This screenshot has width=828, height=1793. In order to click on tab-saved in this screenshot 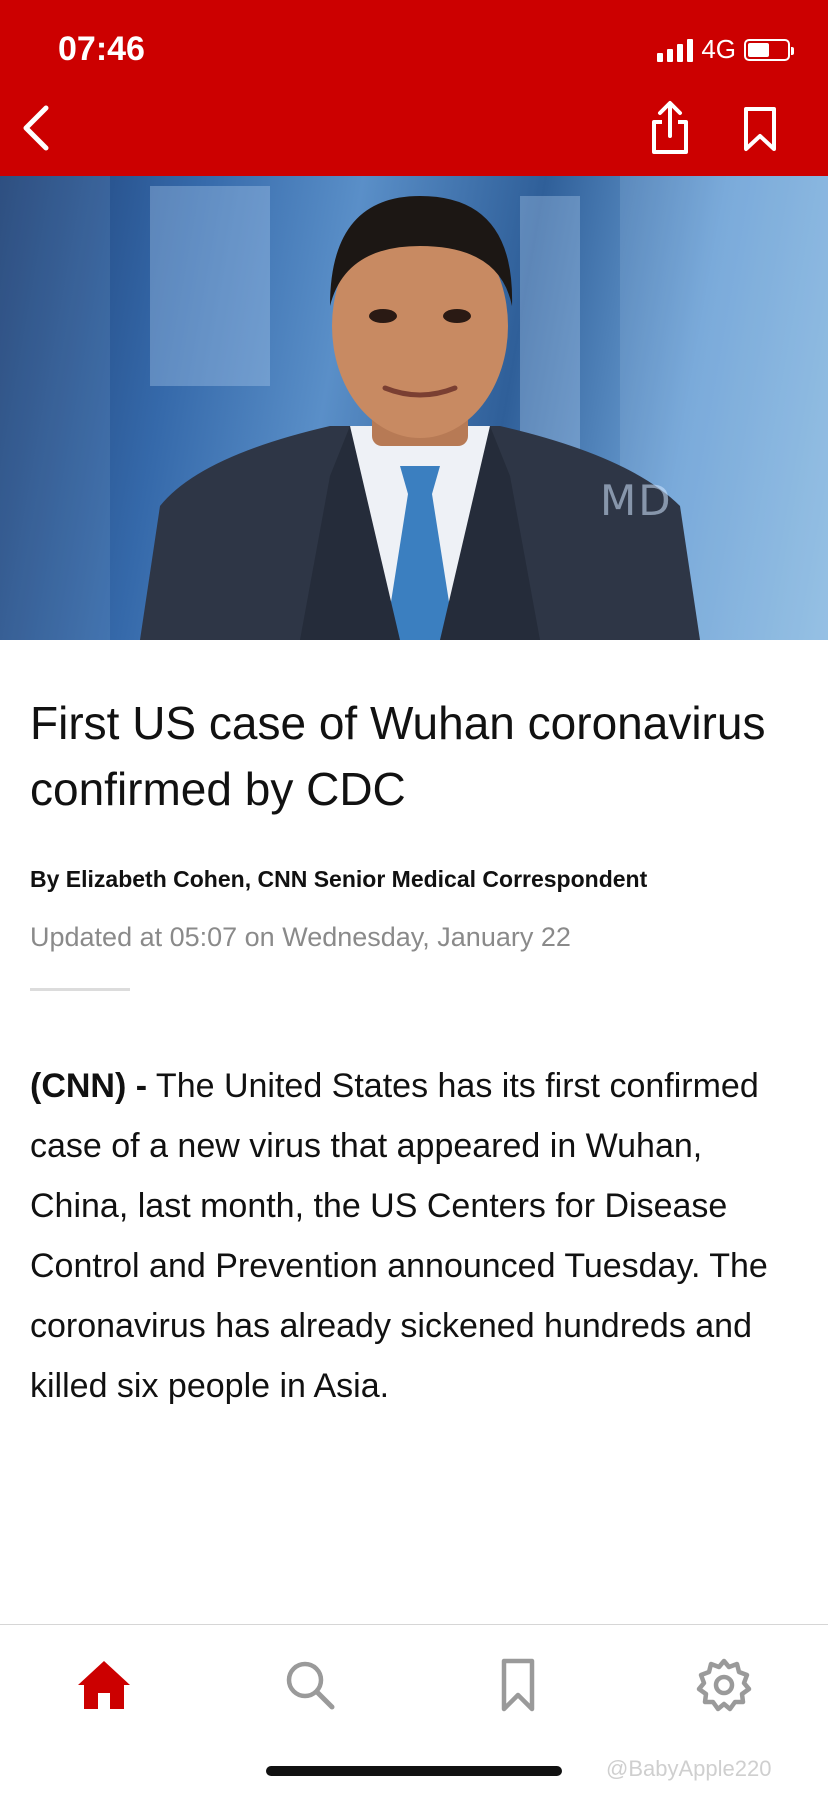, I will do `click(518, 1685)`.